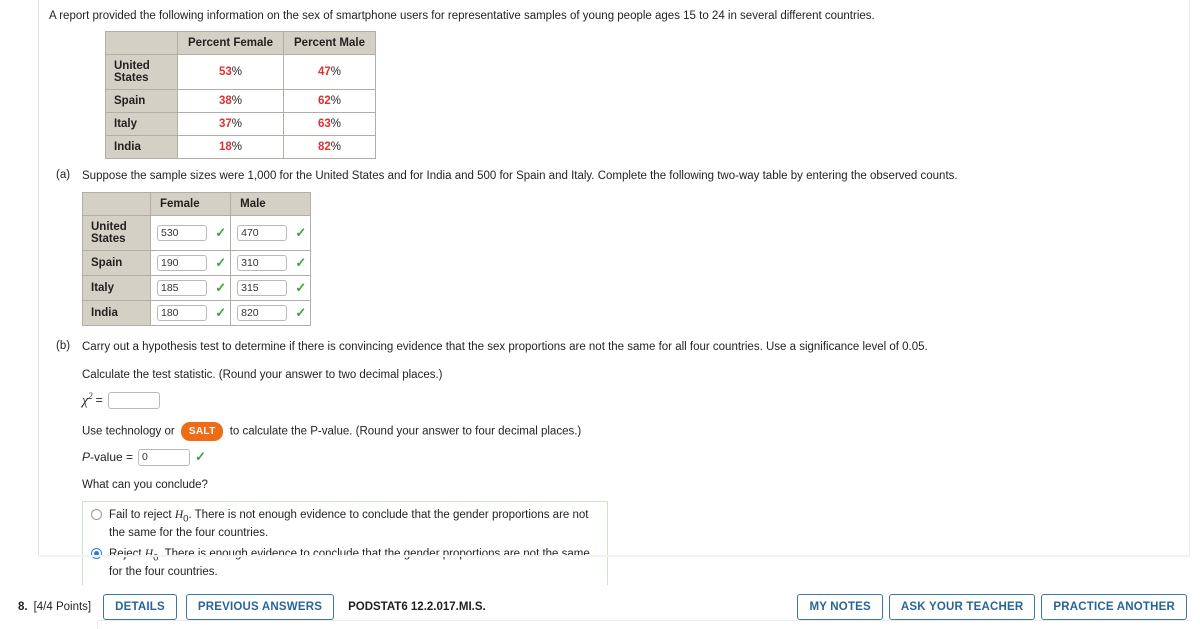 The width and height of the screenshot is (1200, 629). What do you see at coordinates (230, 43) in the screenshot?
I see `percent-table-header-female: Percent Female` at bounding box center [230, 43].